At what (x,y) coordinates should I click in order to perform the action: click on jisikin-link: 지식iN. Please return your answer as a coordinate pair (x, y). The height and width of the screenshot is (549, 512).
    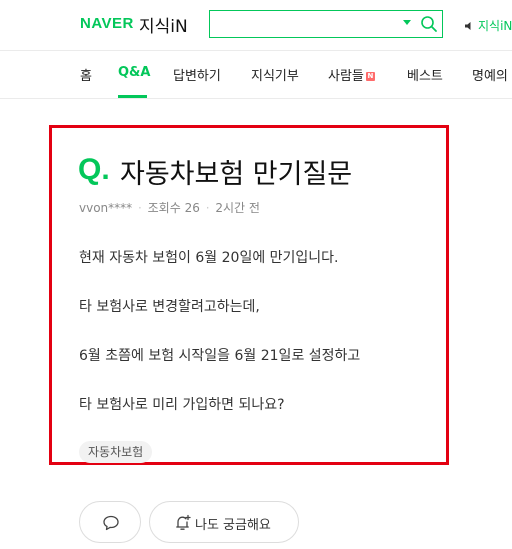
    Looking at the image, I should click on (488, 25).